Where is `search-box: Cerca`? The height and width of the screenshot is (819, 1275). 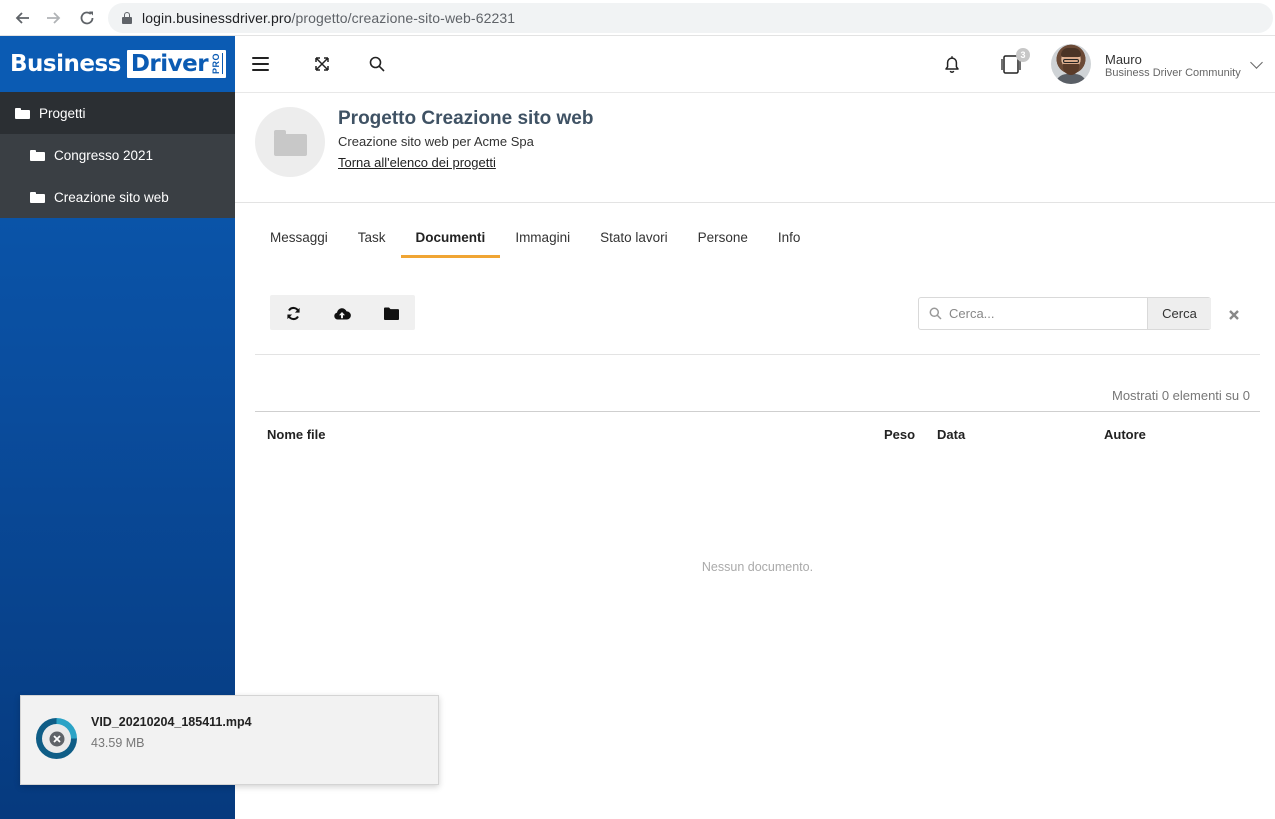 search-box: Cerca is located at coordinates (1064, 313).